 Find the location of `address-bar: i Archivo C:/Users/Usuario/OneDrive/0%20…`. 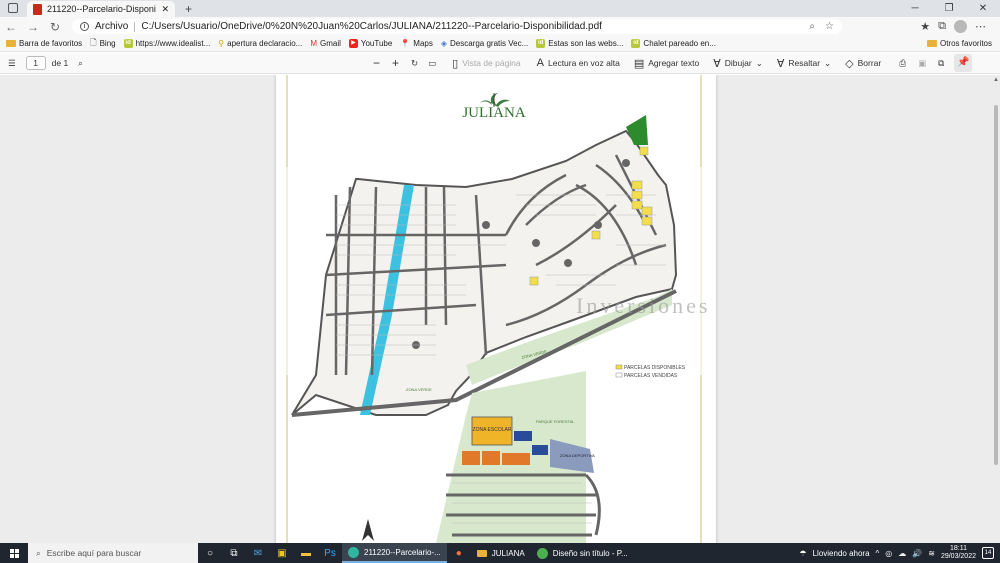

address-bar: i Archivo C:/Users/Usuario/OneDrive/0%20… is located at coordinates (457, 26).